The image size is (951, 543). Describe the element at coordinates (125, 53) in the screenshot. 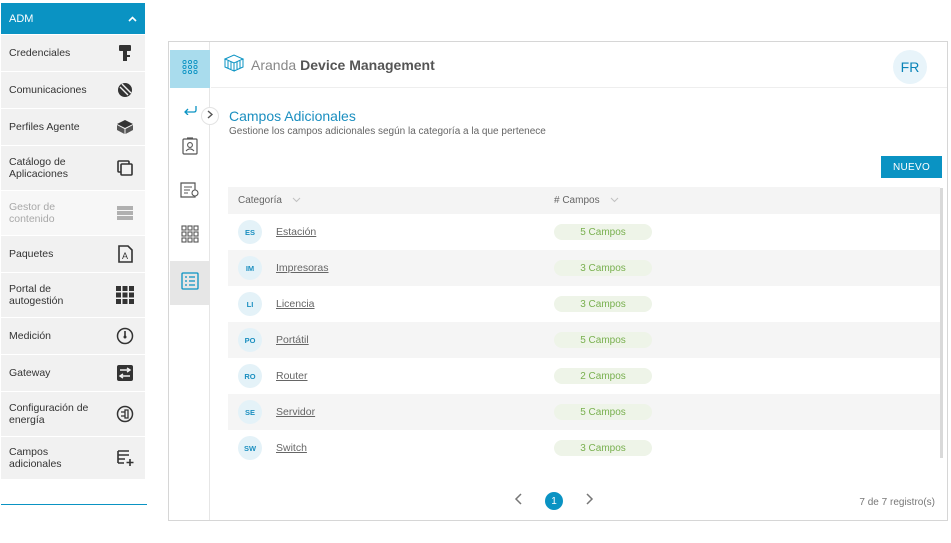

I see `key-icon` at that location.